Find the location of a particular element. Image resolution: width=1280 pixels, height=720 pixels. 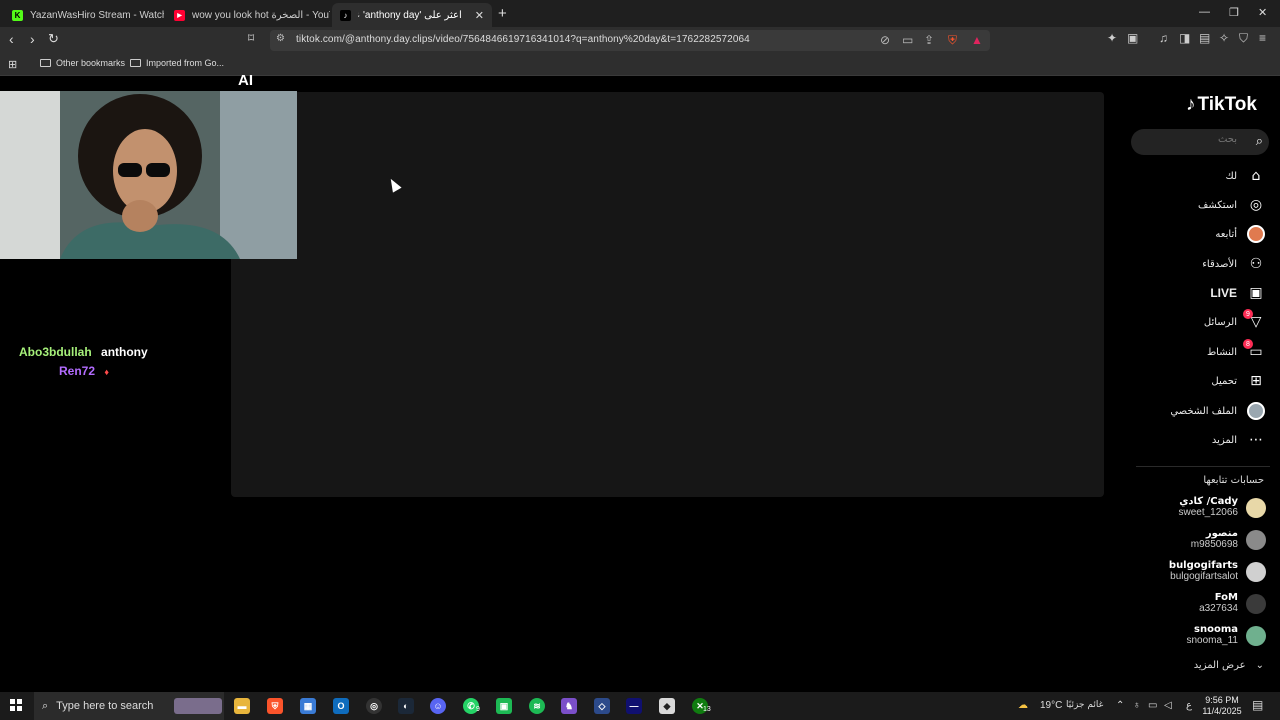

app-icon: ◇ is located at coordinates (602, 706).